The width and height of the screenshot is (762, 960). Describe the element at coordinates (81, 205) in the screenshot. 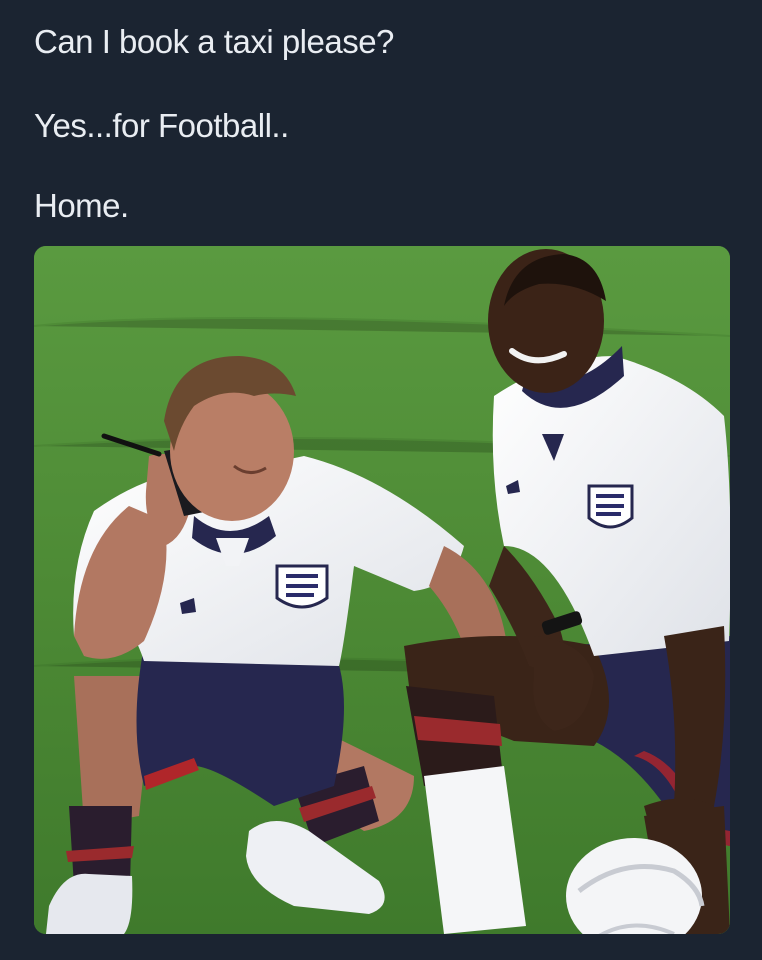

I see `caption-line-3: Home.` at that location.